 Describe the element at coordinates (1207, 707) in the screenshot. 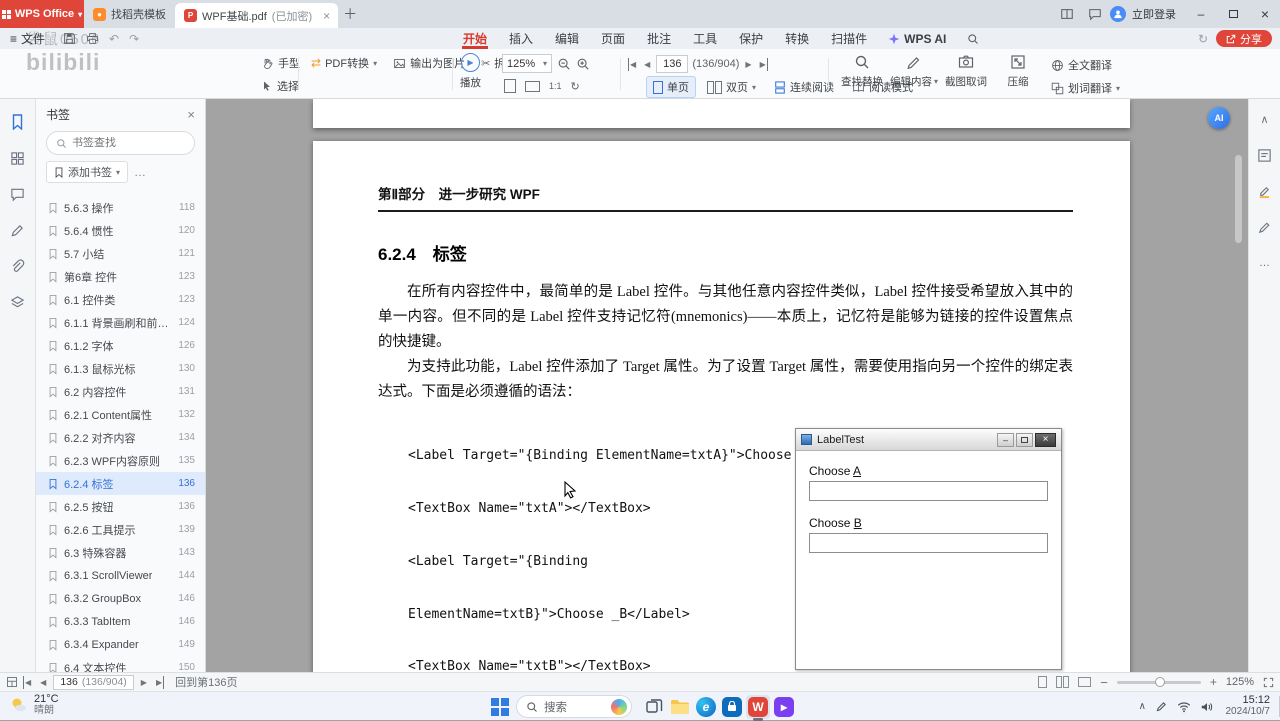

I see `volume-icon` at that location.